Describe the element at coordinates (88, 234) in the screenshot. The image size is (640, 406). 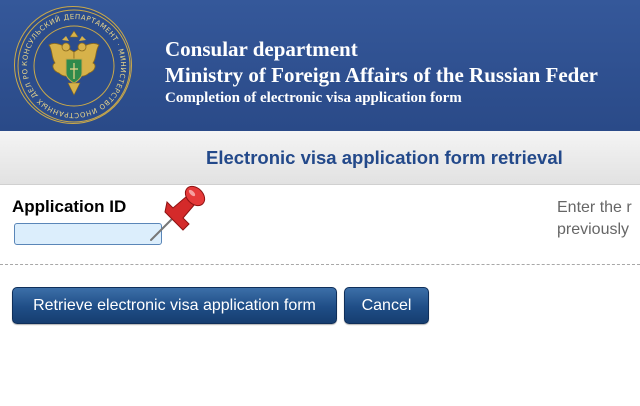
I see `application-id-input` at that location.